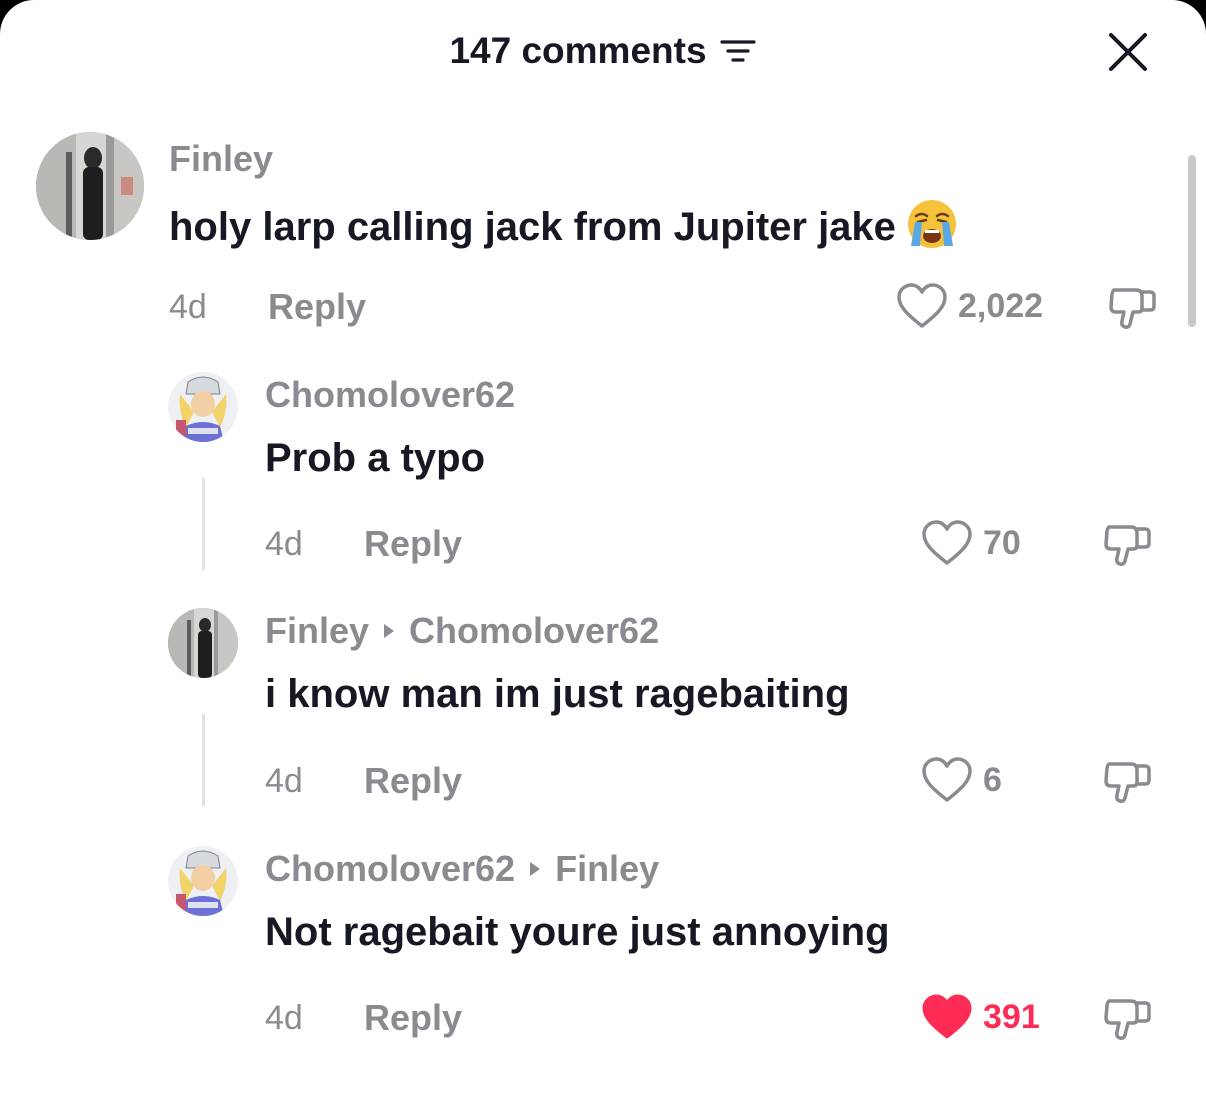 Image resolution: width=1206 pixels, height=1120 pixels. Describe the element at coordinates (1001, 305) in the screenshot. I see `like-count: 2,022` at that location.